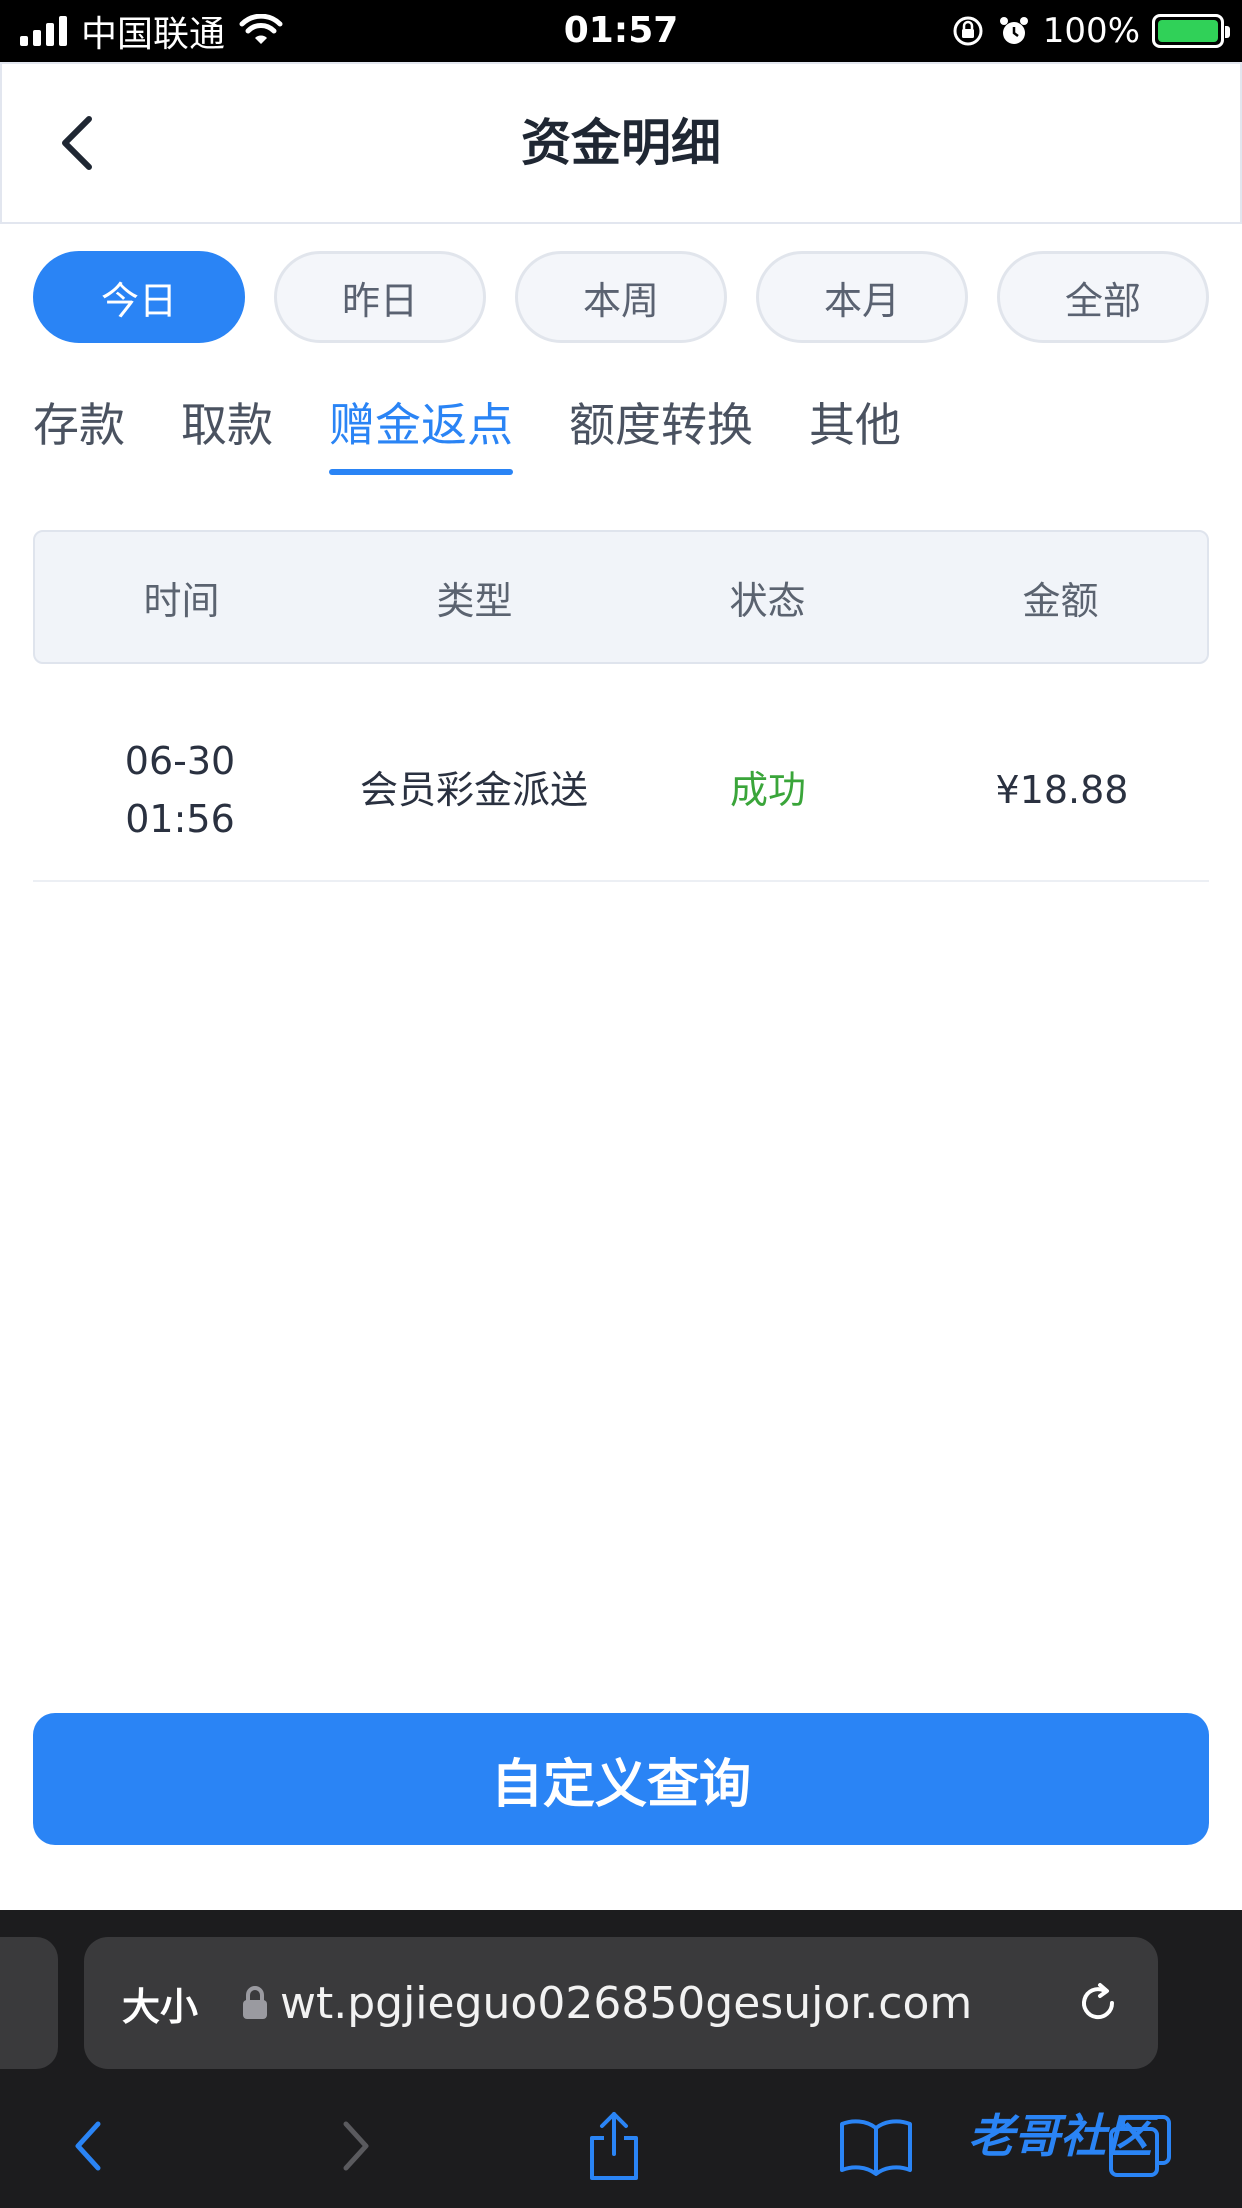 This screenshot has width=1242, height=2208. What do you see at coordinates (621, 791) in the screenshot?
I see `table-row: 06-30 01:56 会员彩金派送 成功 ¥18.88` at bounding box center [621, 791].